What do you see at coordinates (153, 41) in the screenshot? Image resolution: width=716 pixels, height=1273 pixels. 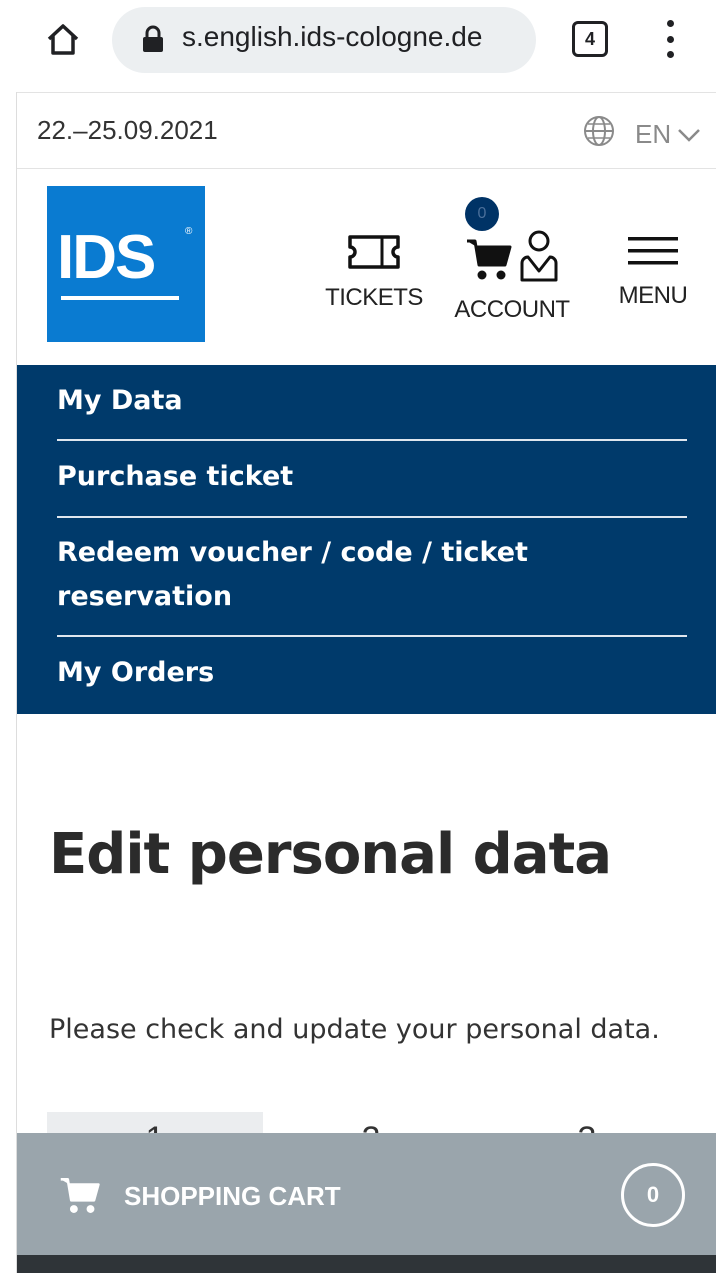 I see `lock-icon` at bounding box center [153, 41].